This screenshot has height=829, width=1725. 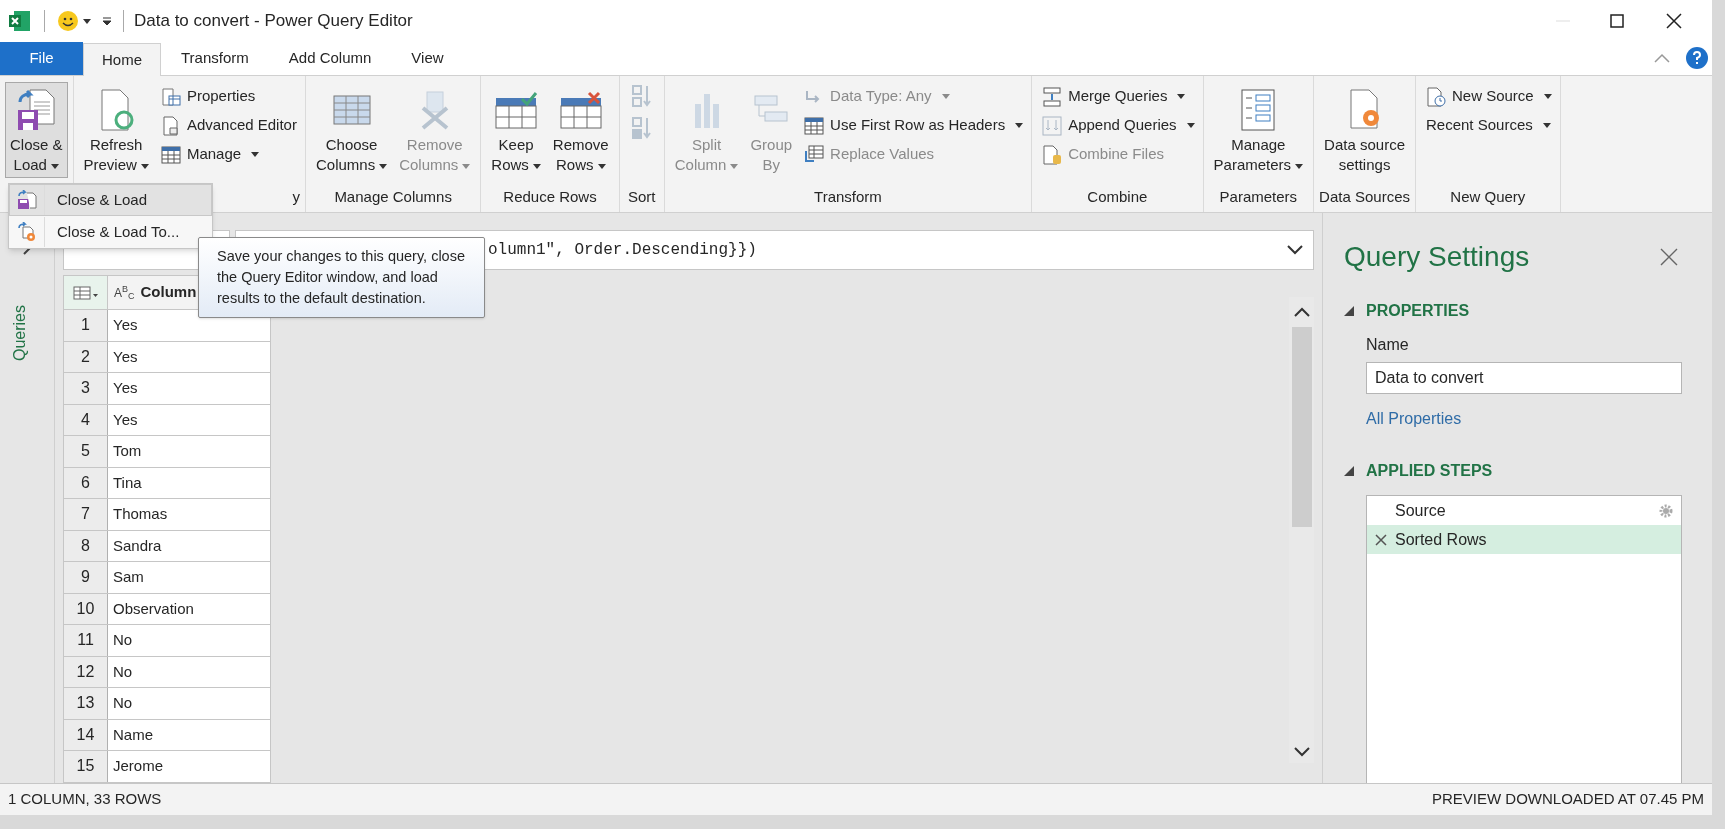 I want to click on step-label: Sorted Rows, so click(x=1441, y=539).